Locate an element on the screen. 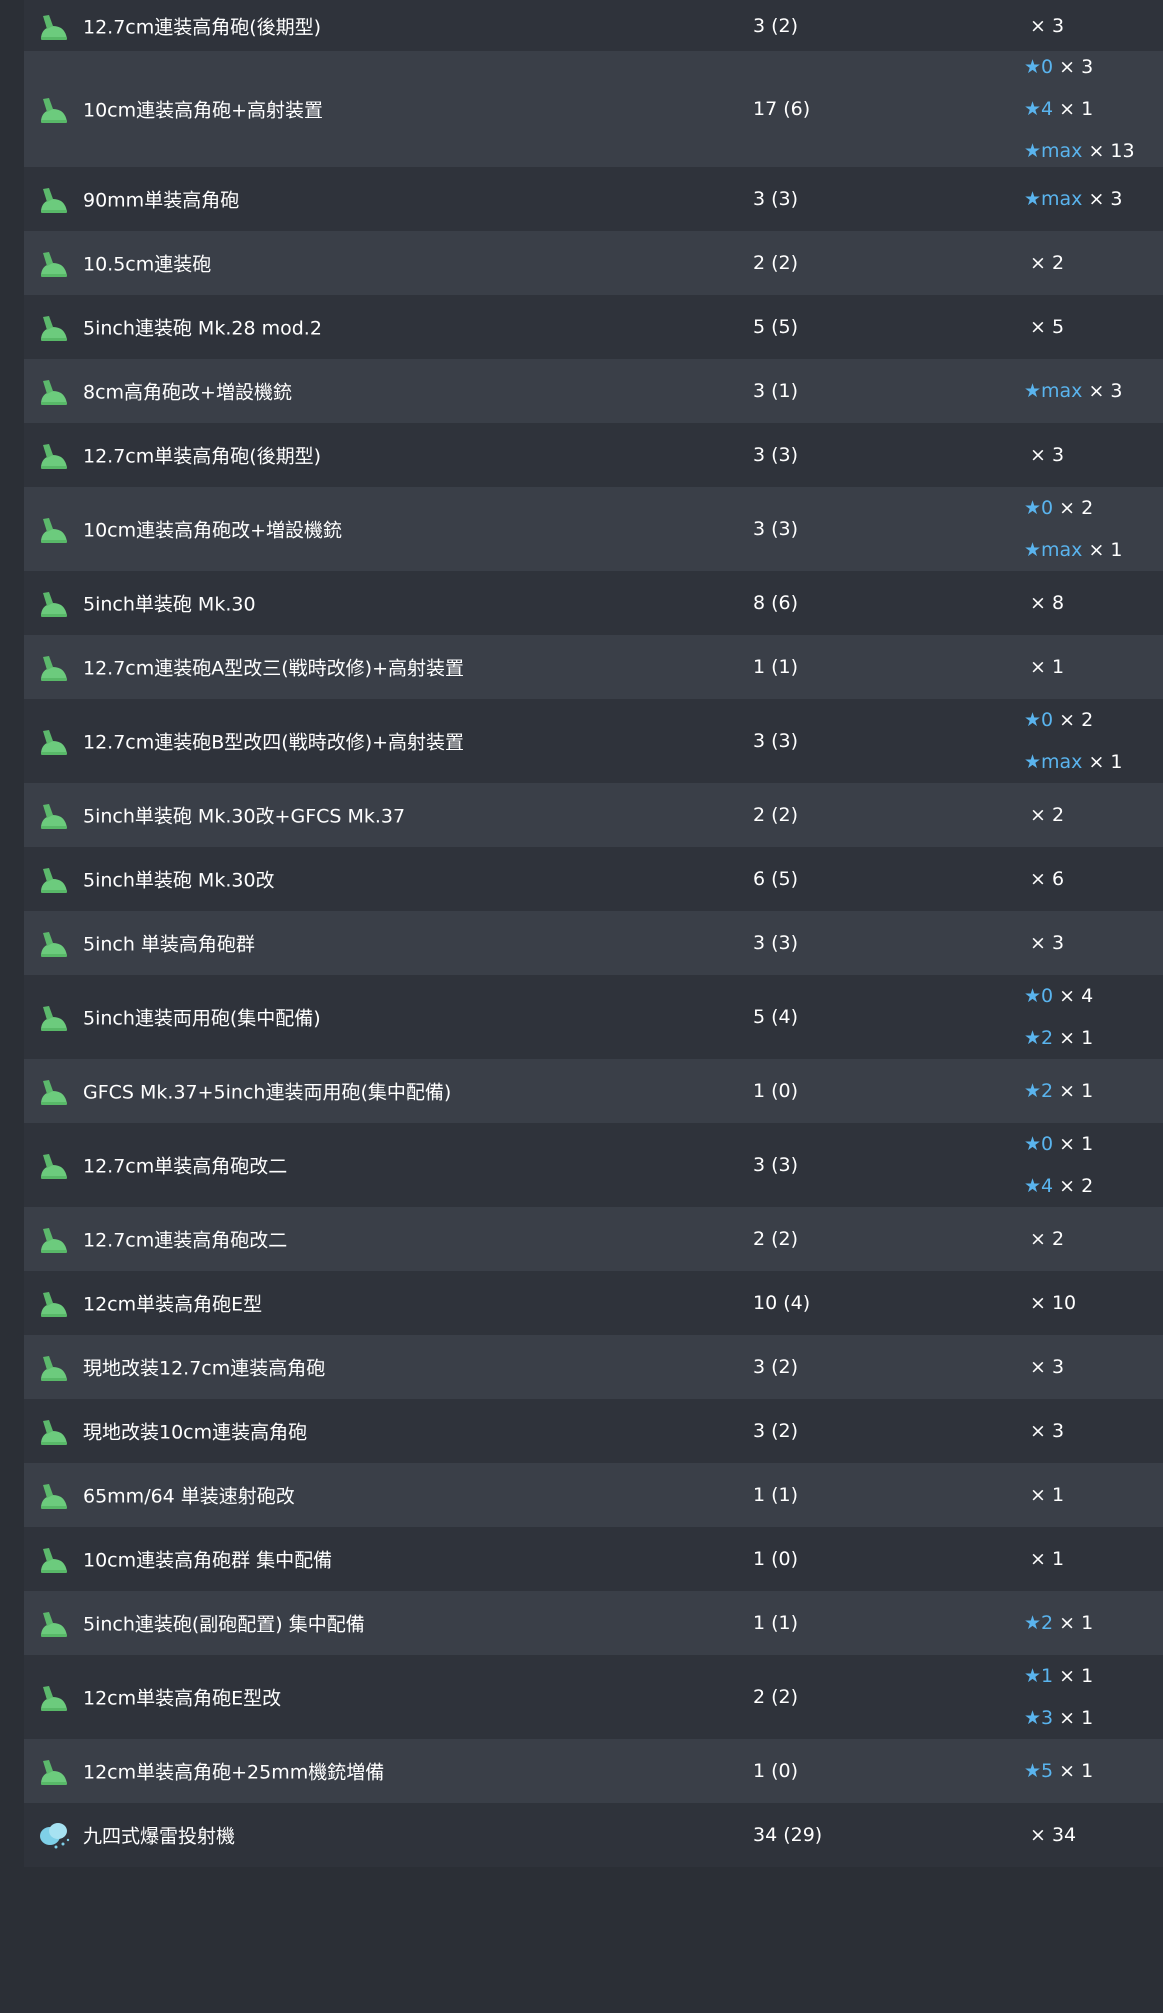 The width and height of the screenshot is (1163, 2013). improvement-qty: × 6 is located at coordinates (1047, 879).